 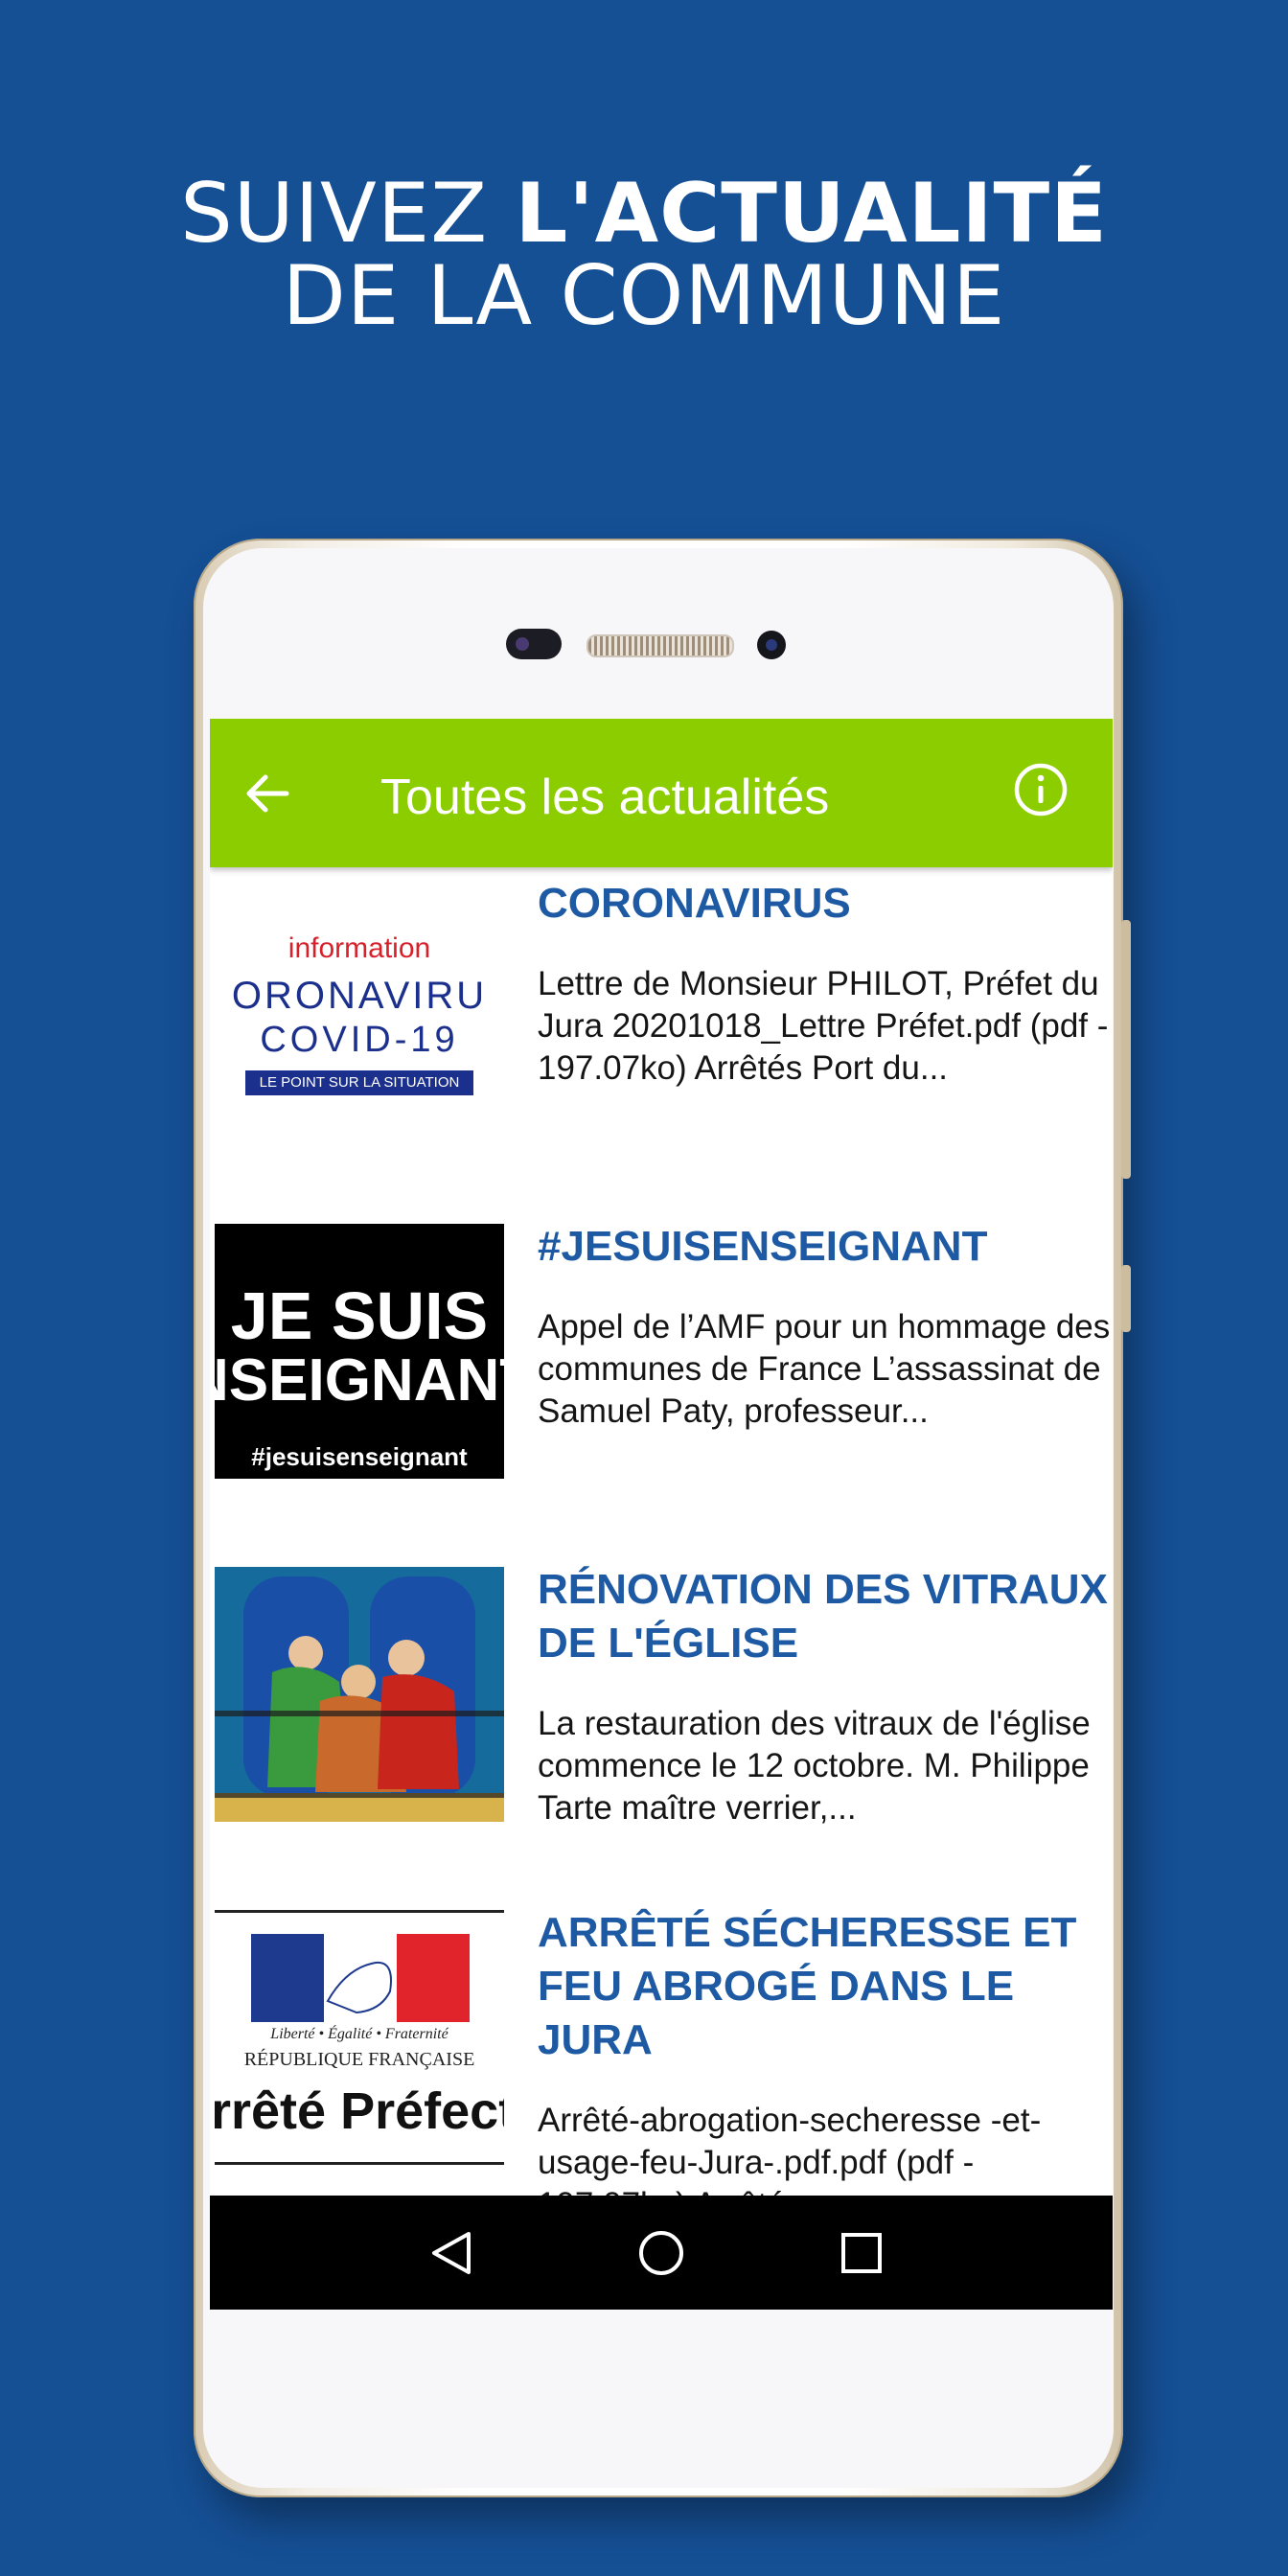 What do you see at coordinates (644, 296) in the screenshot?
I see `headline-line2: DE LA COMMUNE` at bounding box center [644, 296].